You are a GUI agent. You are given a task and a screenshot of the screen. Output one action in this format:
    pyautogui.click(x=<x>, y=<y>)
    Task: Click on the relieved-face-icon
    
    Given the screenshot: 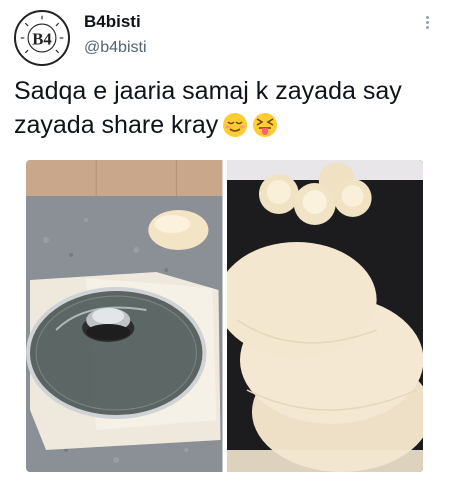 What is the action you would take?
    pyautogui.click(x=235, y=125)
    